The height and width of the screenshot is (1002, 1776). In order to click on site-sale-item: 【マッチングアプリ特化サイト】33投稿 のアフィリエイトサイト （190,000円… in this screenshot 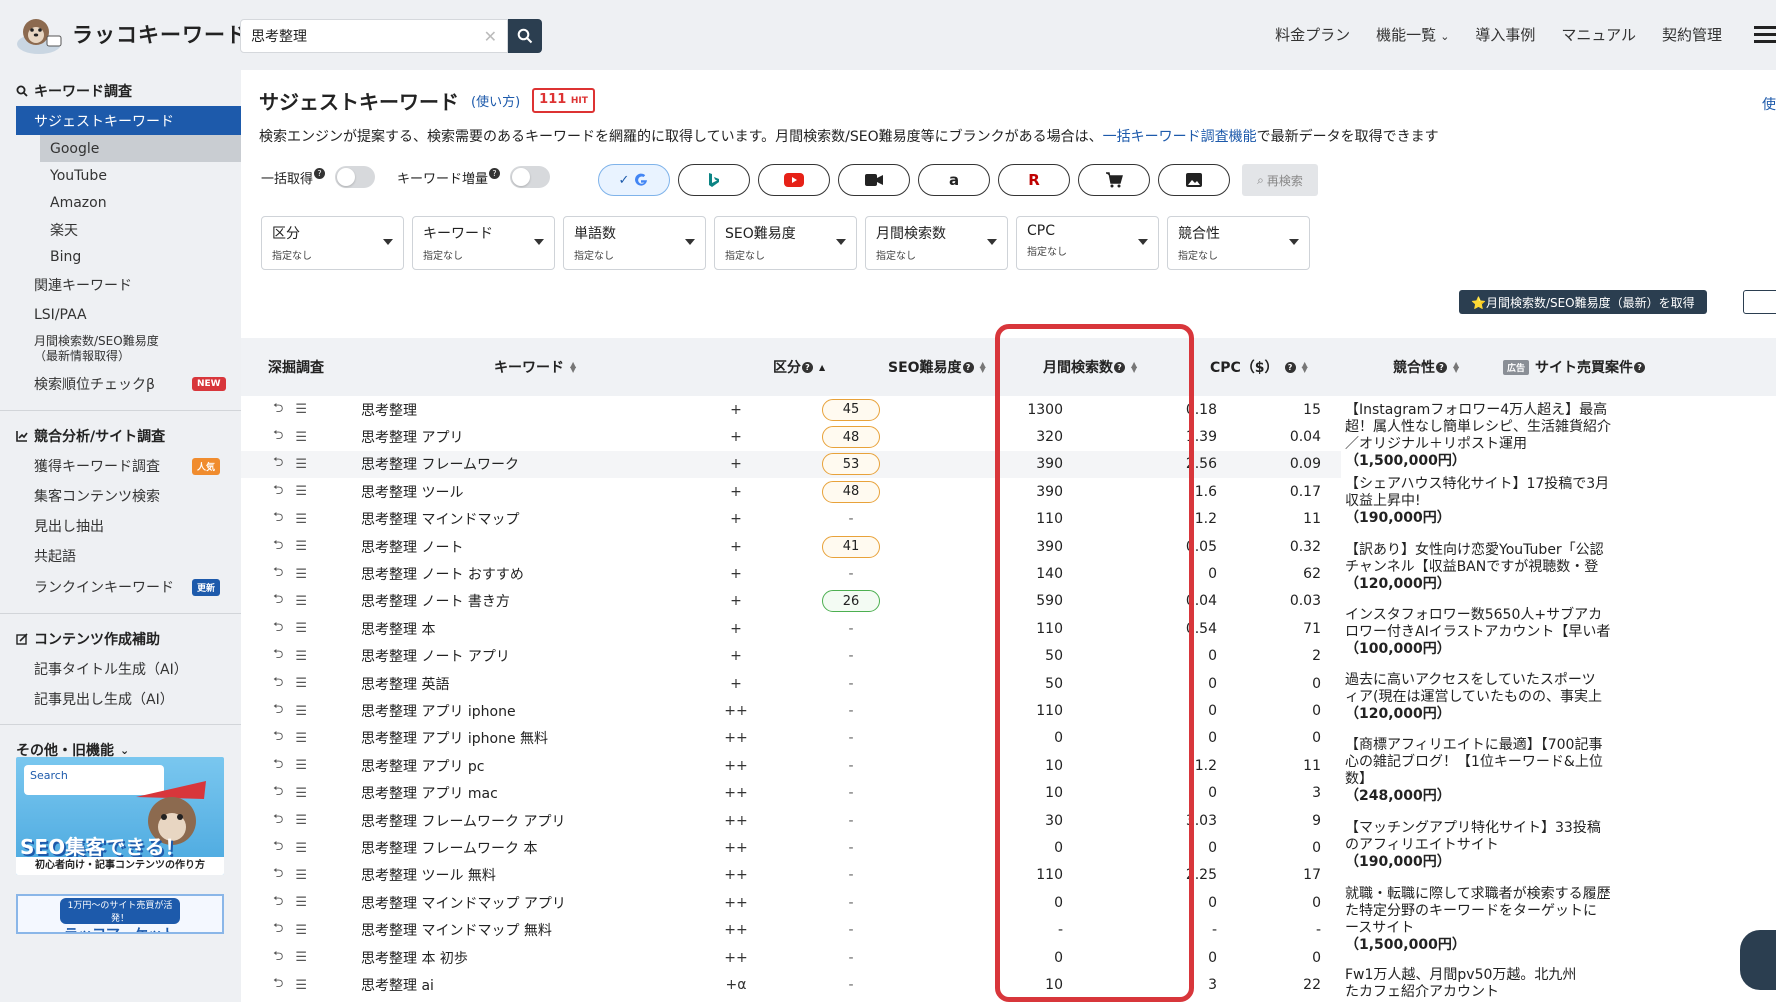, I will do `click(1560, 845)`.